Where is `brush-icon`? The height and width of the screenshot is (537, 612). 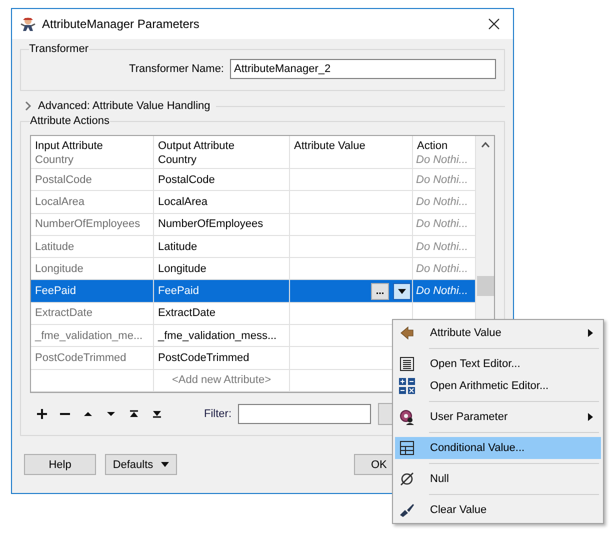
brush-icon is located at coordinates (407, 510).